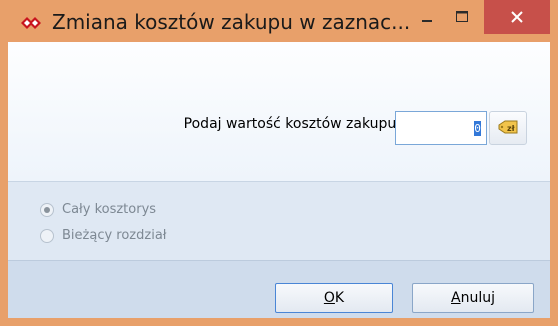 The image size is (558, 326). What do you see at coordinates (47, 236) in the screenshot?
I see `radio-unselected` at bounding box center [47, 236].